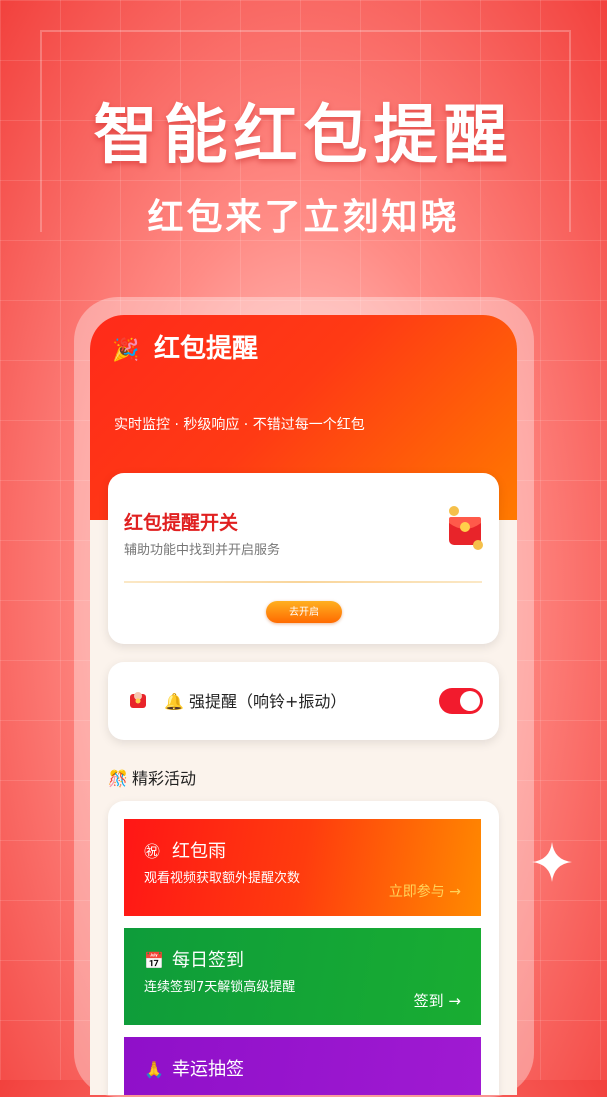 This screenshot has width=607, height=1097. Describe the element at coordinates (239, 425) in the screenshot. I see `app-tagline: 实时监控 · 秒级响应 · 不错过每一个红包` at that location.